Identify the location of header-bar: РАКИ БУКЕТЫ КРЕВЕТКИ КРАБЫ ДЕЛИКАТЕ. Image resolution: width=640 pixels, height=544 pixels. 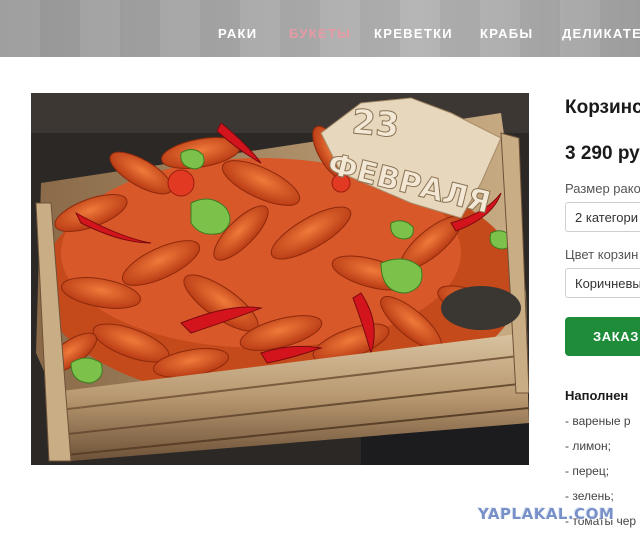
(320, 28).